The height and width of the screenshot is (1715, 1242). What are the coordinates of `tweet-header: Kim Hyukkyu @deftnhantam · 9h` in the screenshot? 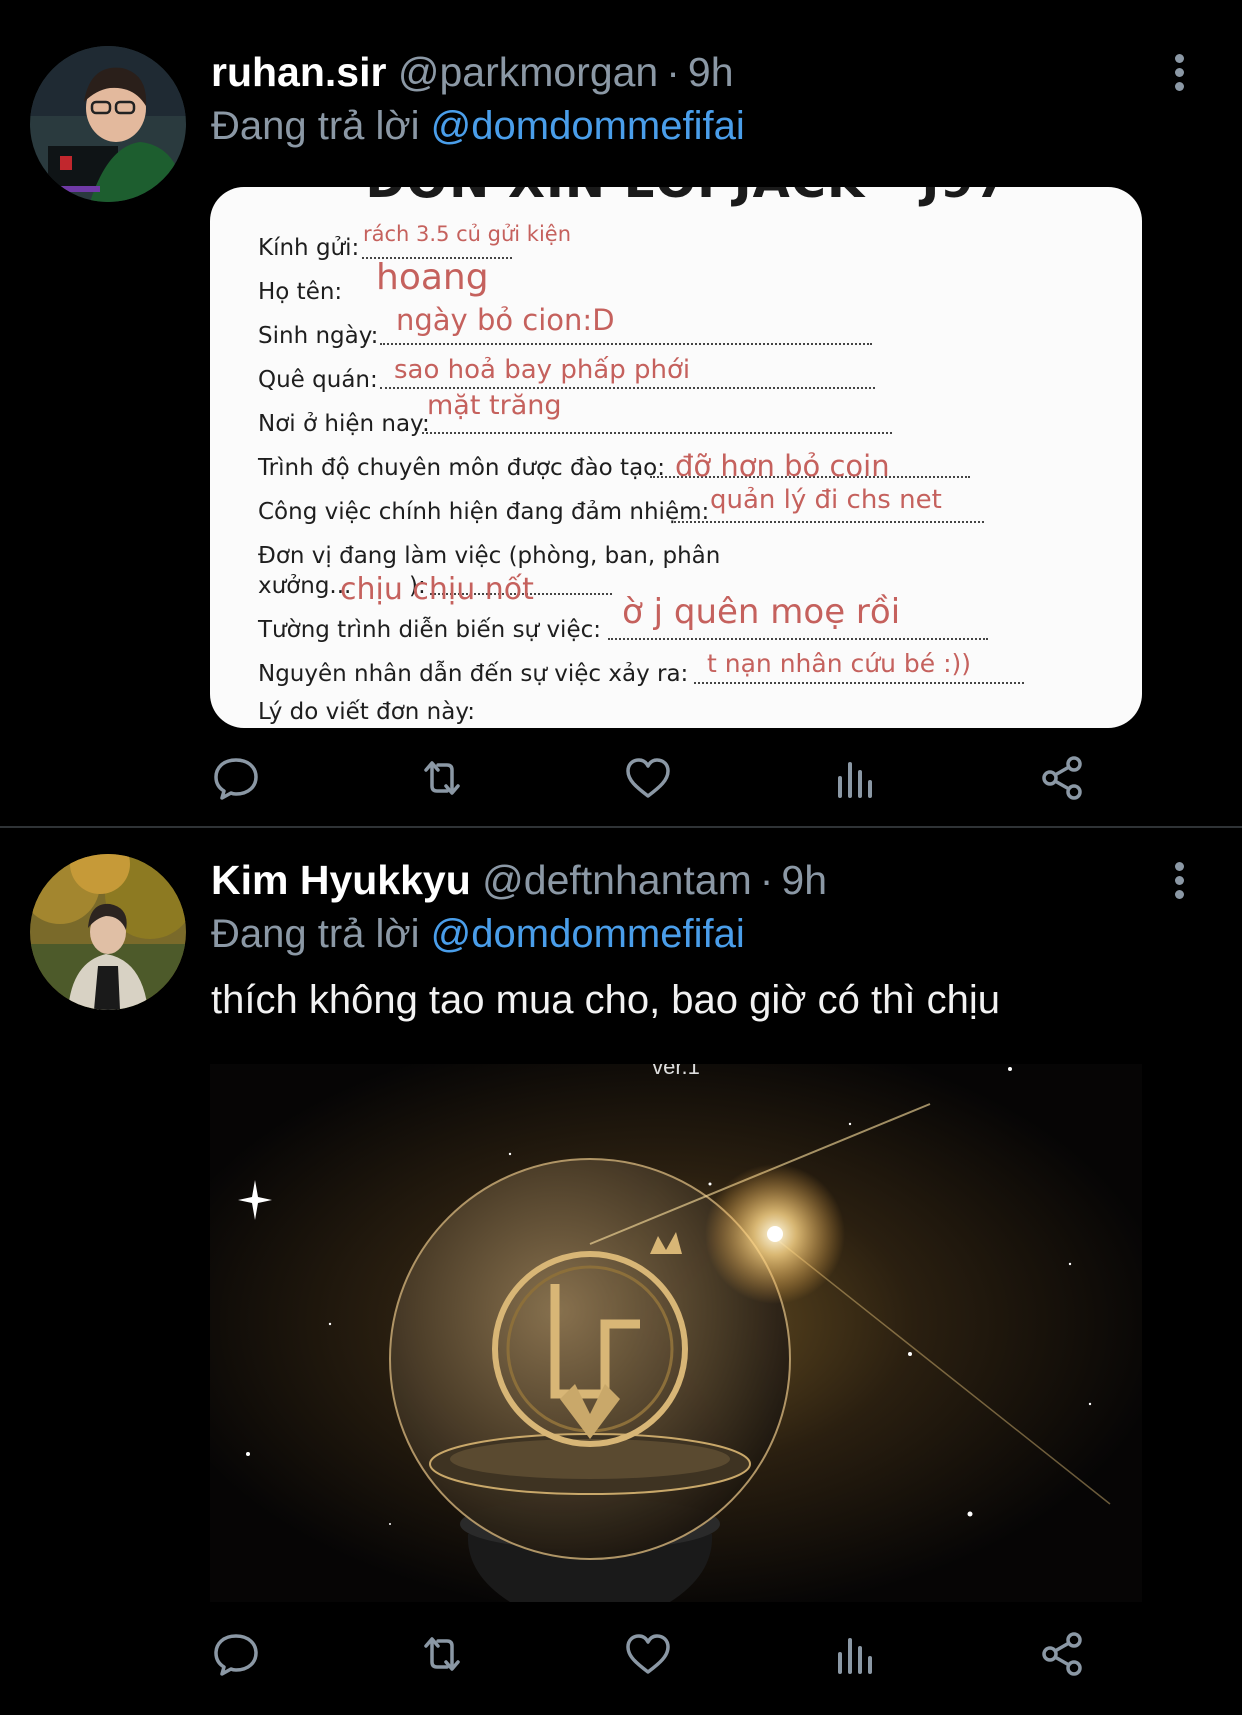 It's located at (519, 880).